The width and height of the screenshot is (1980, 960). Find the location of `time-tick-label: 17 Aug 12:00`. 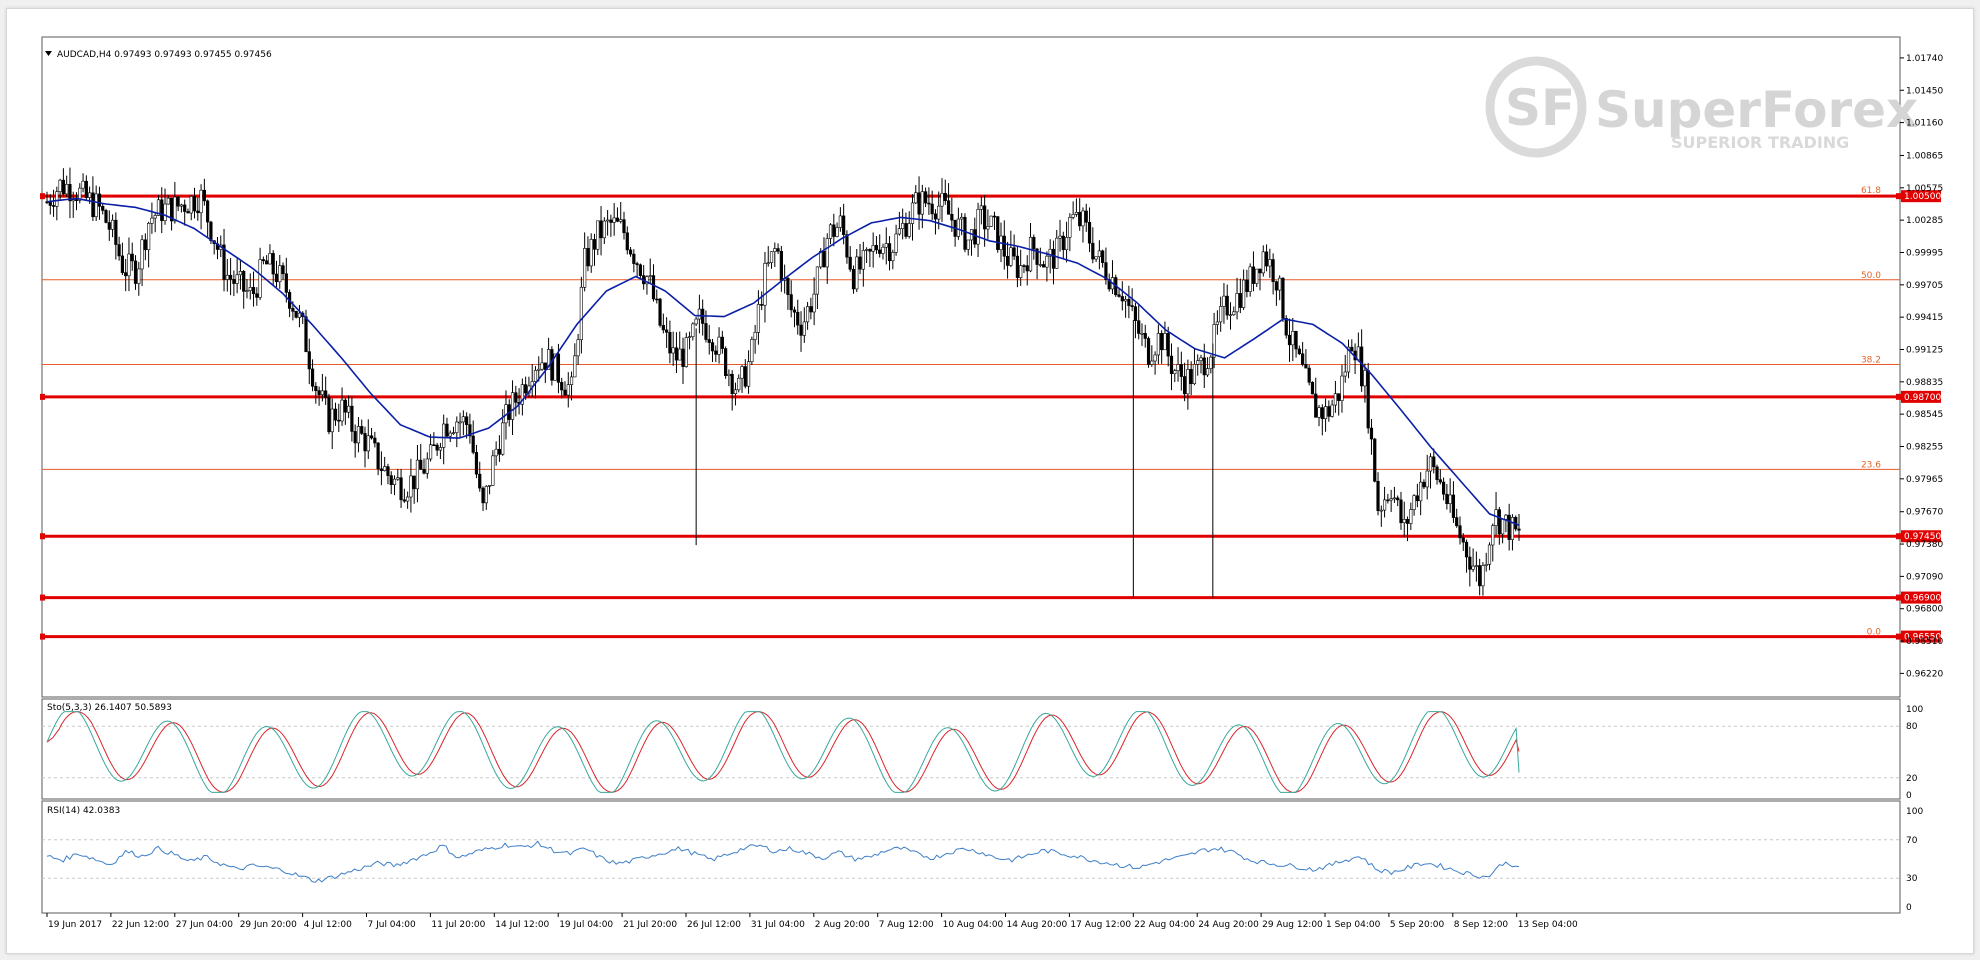

time-tick-label: 17 Aug 12:00 is located at coordinates (1100, 925).